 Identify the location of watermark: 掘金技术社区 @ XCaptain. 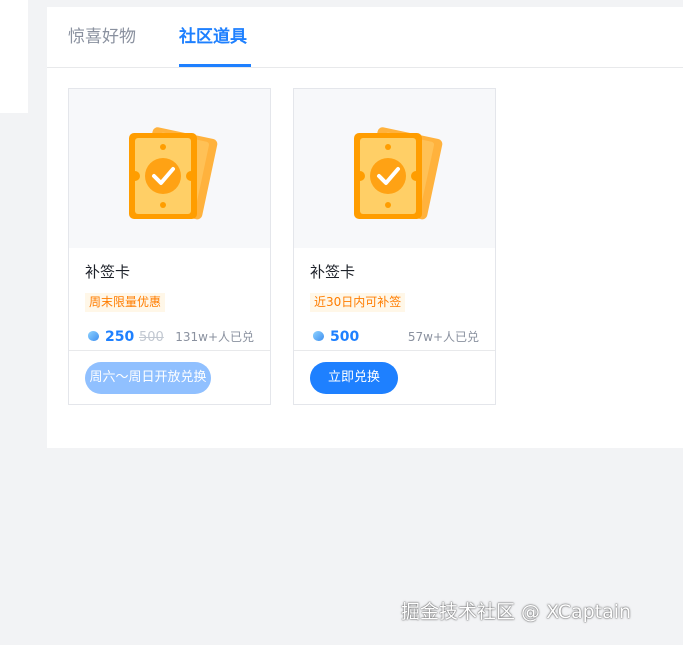
(516, 612).